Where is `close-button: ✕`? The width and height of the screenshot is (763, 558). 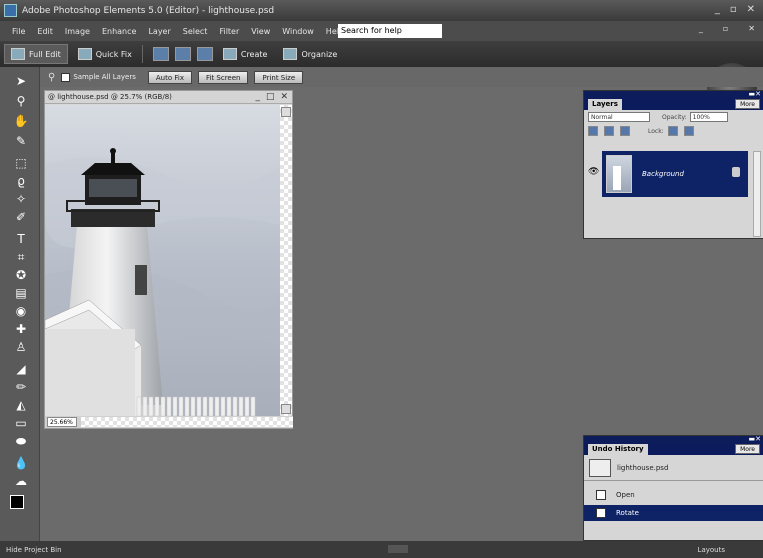 close-button: ✕ is located at coordinates (751, 9).